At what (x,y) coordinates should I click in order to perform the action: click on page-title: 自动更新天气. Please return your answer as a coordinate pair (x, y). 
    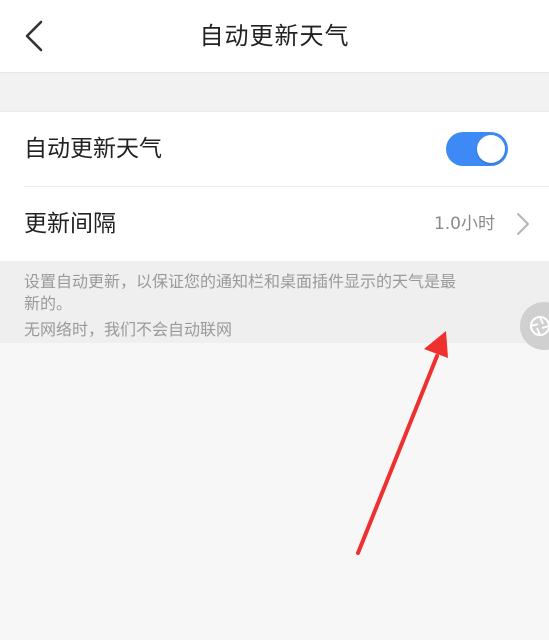
    Looking at the image, I should click on (274, 36).